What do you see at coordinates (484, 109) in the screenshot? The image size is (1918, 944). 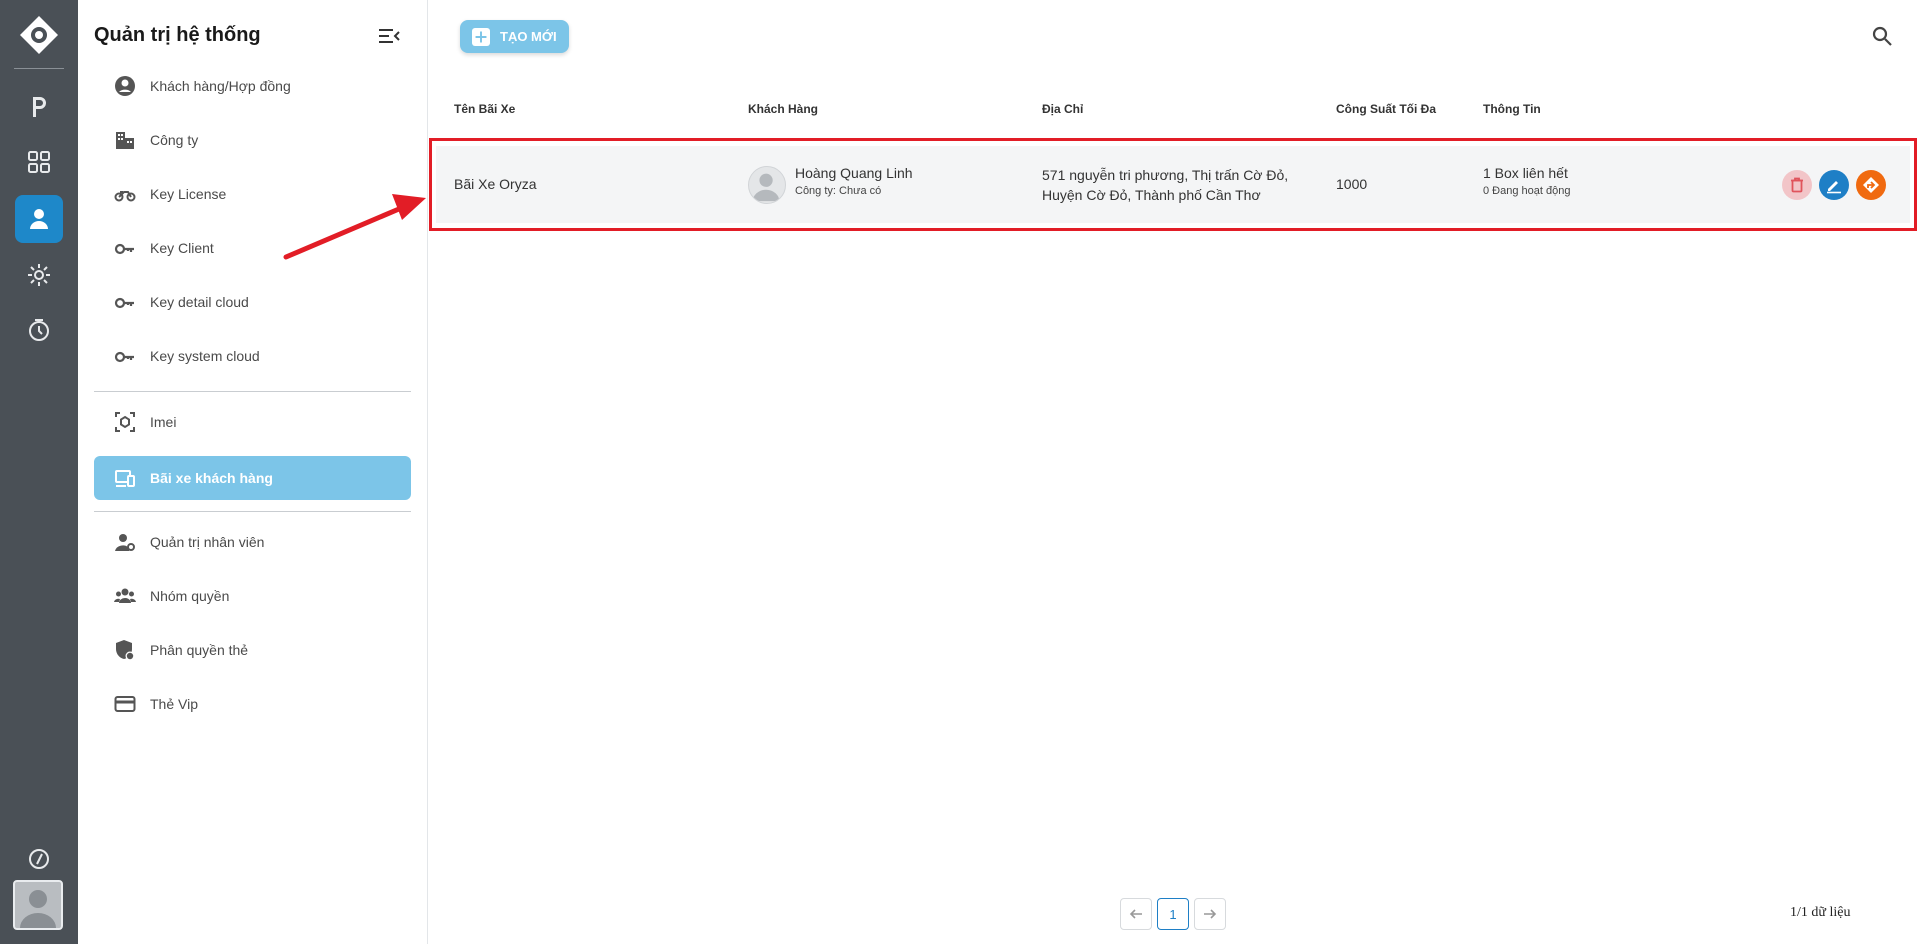 I see `column-header-parking-name: Tên Bãi Xe` at bounding box center [484, 109].